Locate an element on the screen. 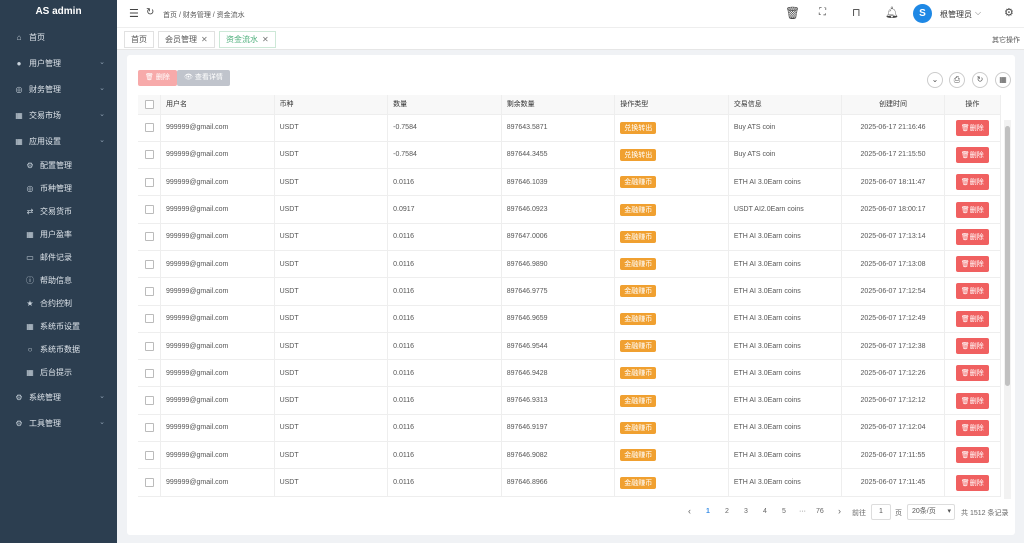 This screenshot has width=1024, height=543. sidebar-item-subitems-1: ◎ 币种管理 is located at coordinates (58, 188).